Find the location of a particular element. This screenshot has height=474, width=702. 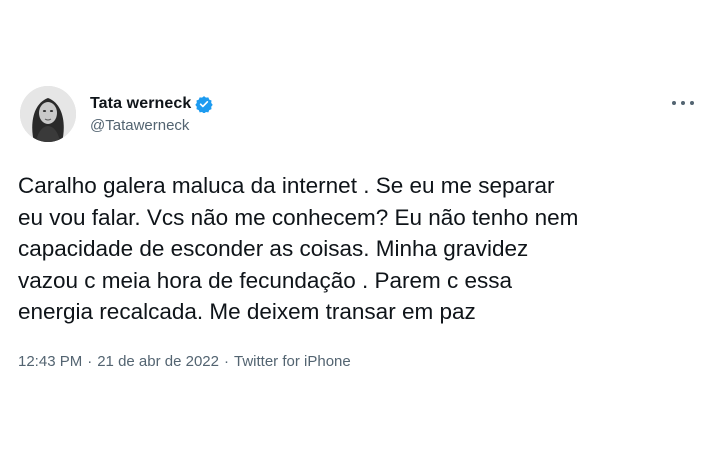

person-avatar-icon is located at coordinates (48, 114).